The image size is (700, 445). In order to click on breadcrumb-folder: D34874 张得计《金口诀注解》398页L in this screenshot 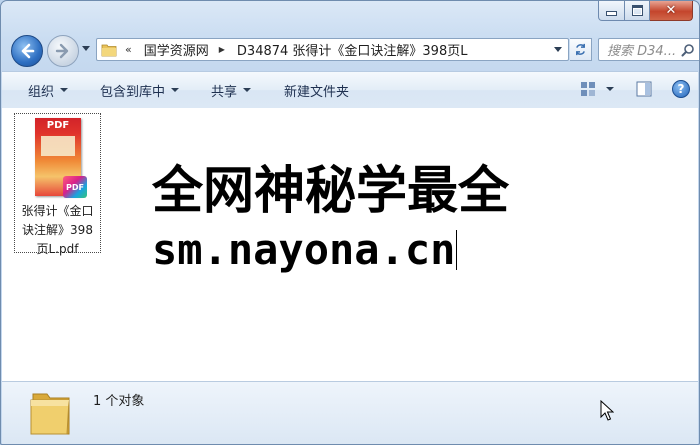, I will do `click(352, 49)`.